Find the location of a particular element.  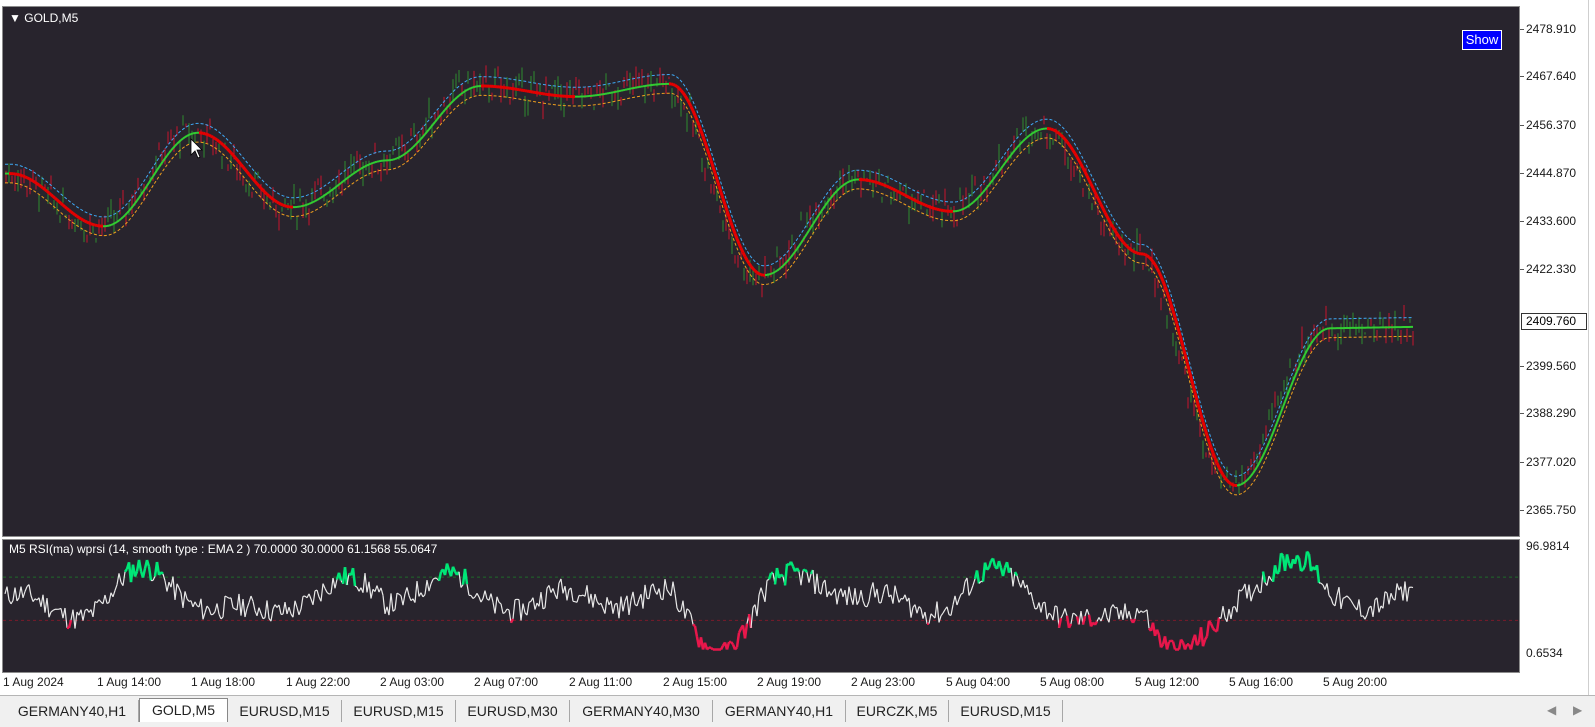

chart-tab: EURCZK,M5 is located at coordinates (897, 711).